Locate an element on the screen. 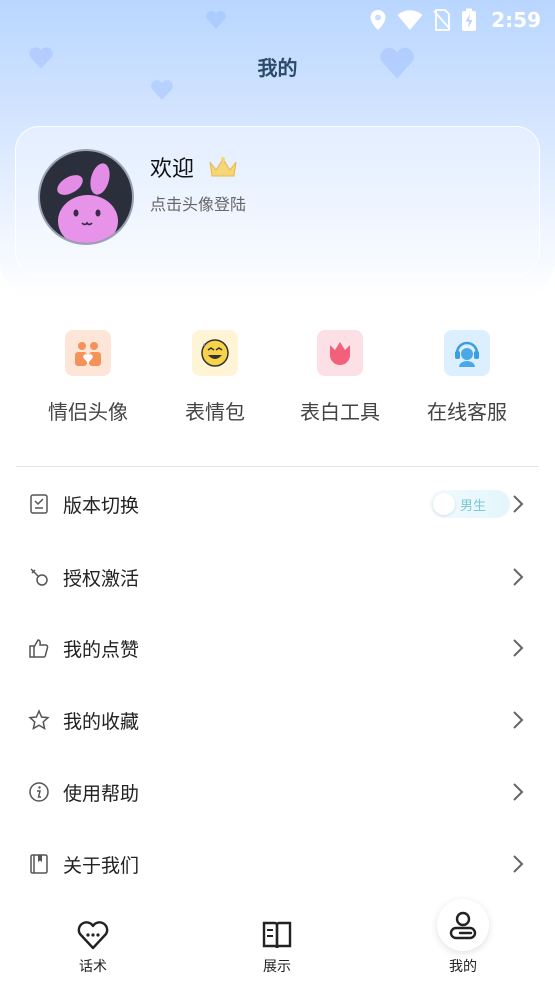  menu-item-help: 使用帮助 is located at coordinates (277, 792).